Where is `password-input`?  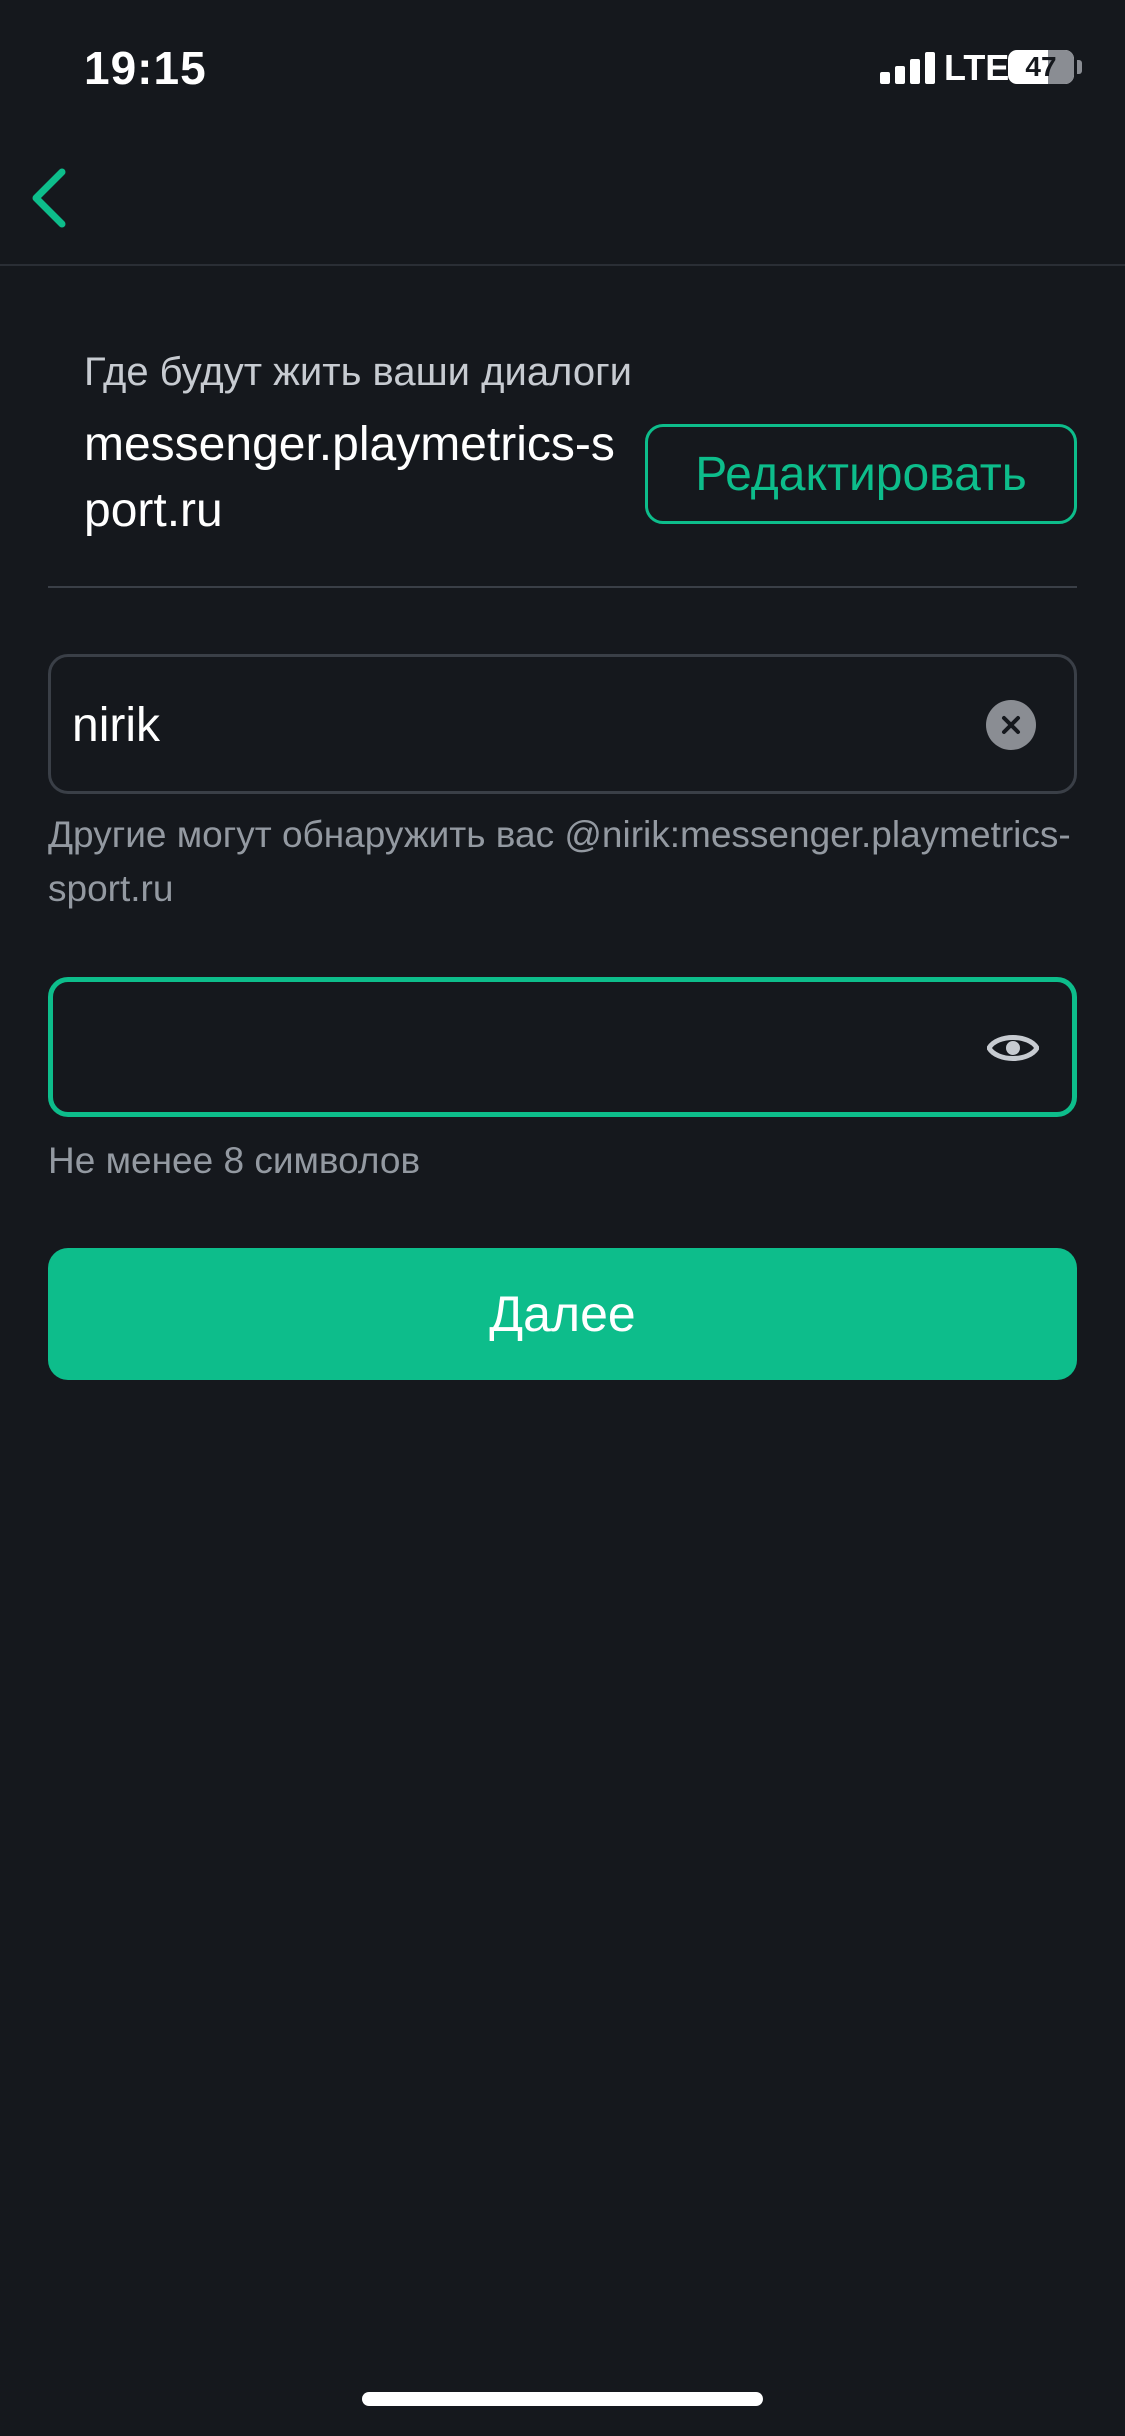
password-input is located at coordinates (512, 1047).